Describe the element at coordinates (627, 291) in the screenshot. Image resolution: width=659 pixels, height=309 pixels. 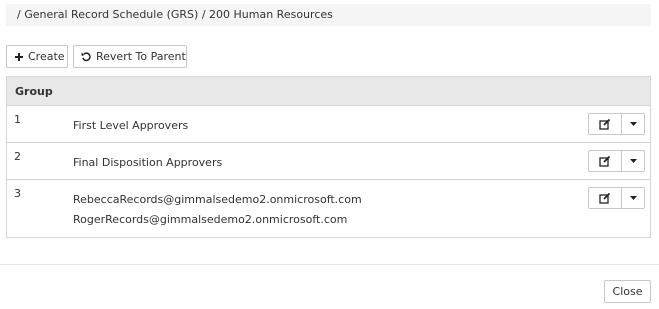
I see `close-button: Close` at that location.